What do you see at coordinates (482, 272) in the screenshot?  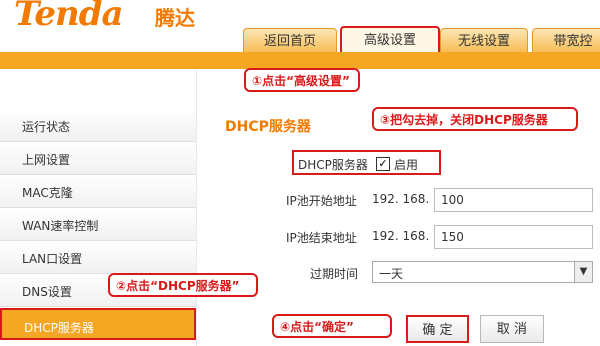 I see `lease-time-select: 一天 ▼` at bounding box center [482, 272].